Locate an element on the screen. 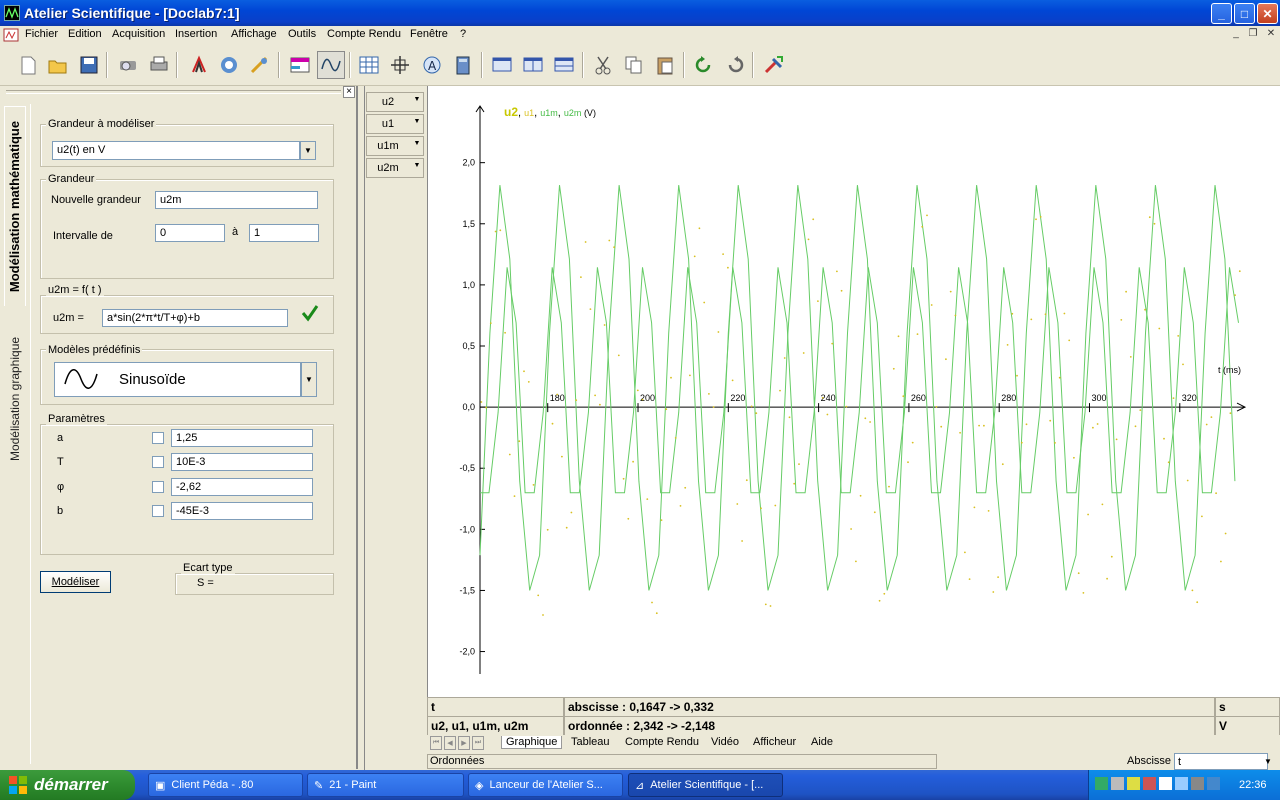 This screenshot has width=1280, height=800. open-folder-icon is located at coordinates (58, 65).